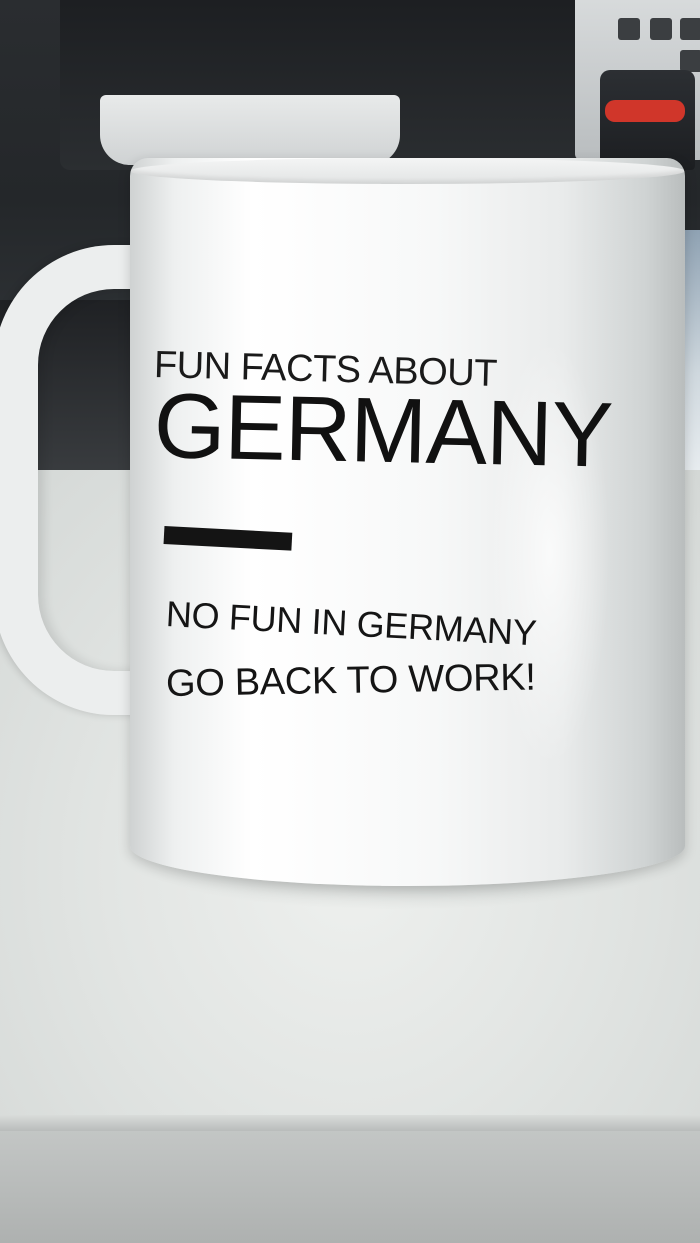  What do you see at coordinates (228, 538) in the screenshot?
I see `mug-print-rule` at bounding box center [228, 538].